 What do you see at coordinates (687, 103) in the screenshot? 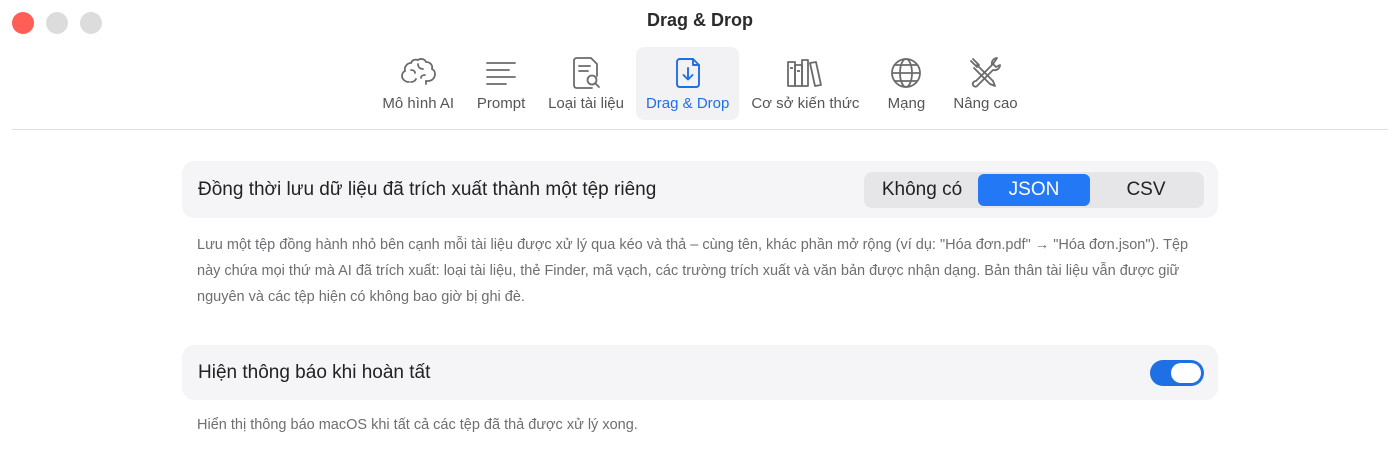
I see `tab-label: Drag & Drop` at bounding box center [687, 103].